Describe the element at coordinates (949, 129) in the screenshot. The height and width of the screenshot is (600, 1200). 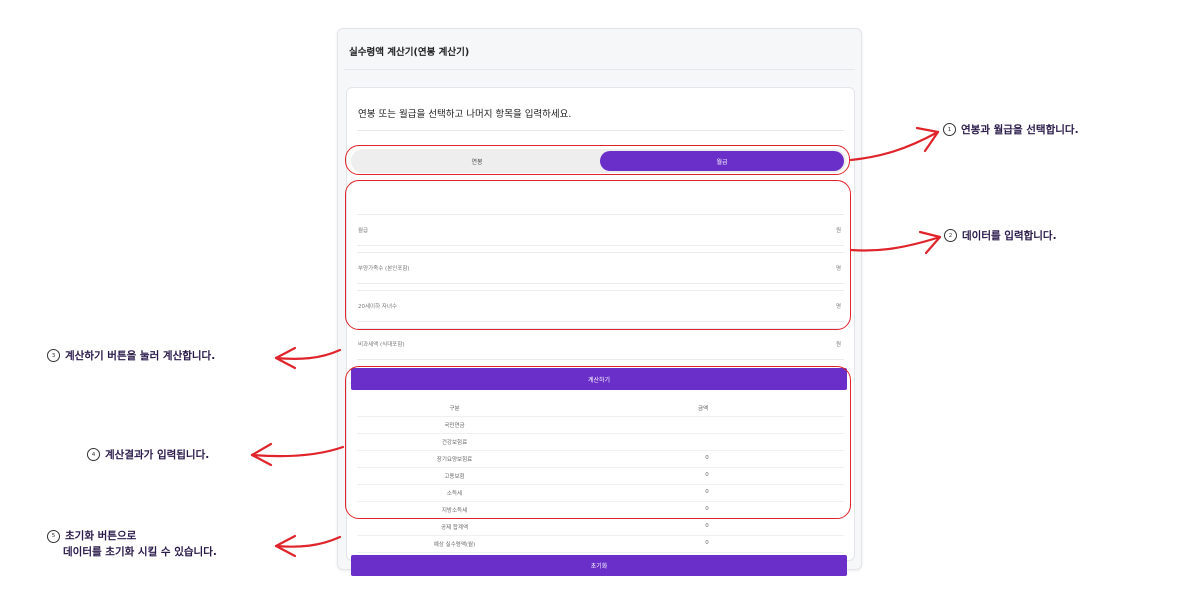
I see `step-number-badge: 1` at that location.